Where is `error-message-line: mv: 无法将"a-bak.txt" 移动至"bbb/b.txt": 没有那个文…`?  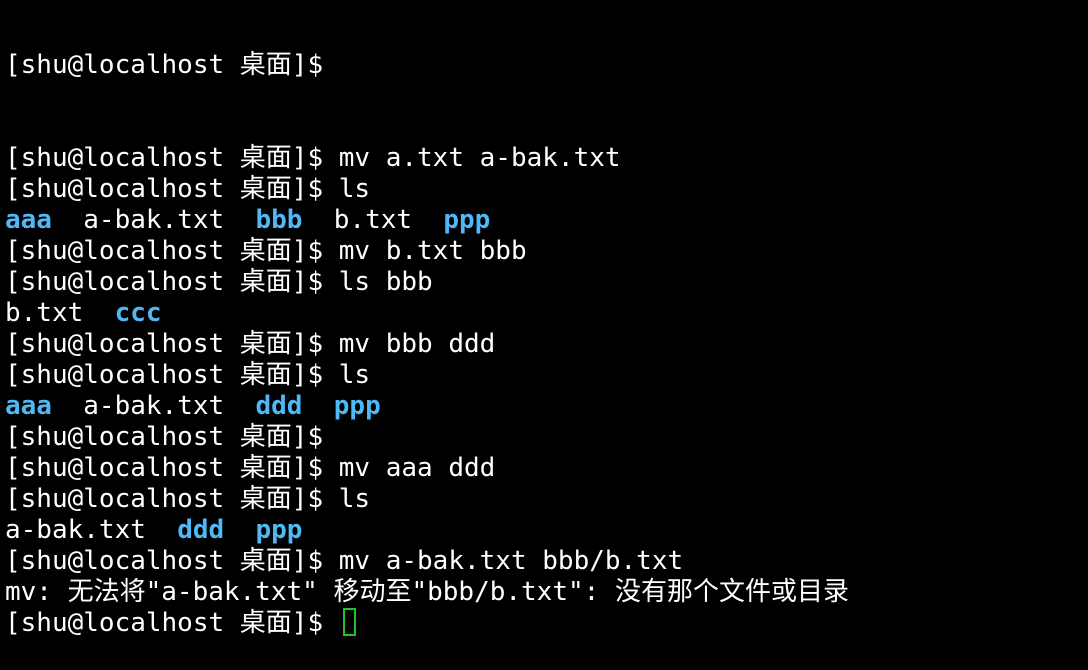
error-message-line: mv: 无法将"a-bak.txt" 移动至"bbb/b.txt": 没有那个文… is located at coordinates (546, 592).